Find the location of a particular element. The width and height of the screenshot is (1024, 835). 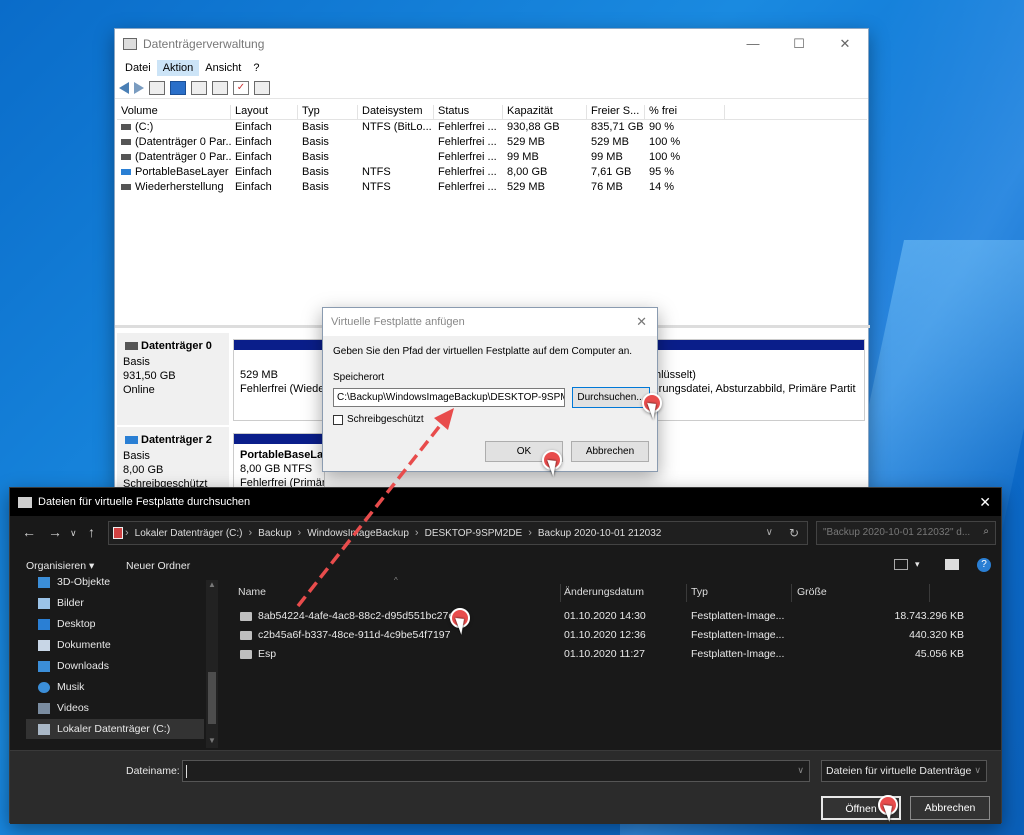

nav-videos: Videos is located at coordinates (63, 708).